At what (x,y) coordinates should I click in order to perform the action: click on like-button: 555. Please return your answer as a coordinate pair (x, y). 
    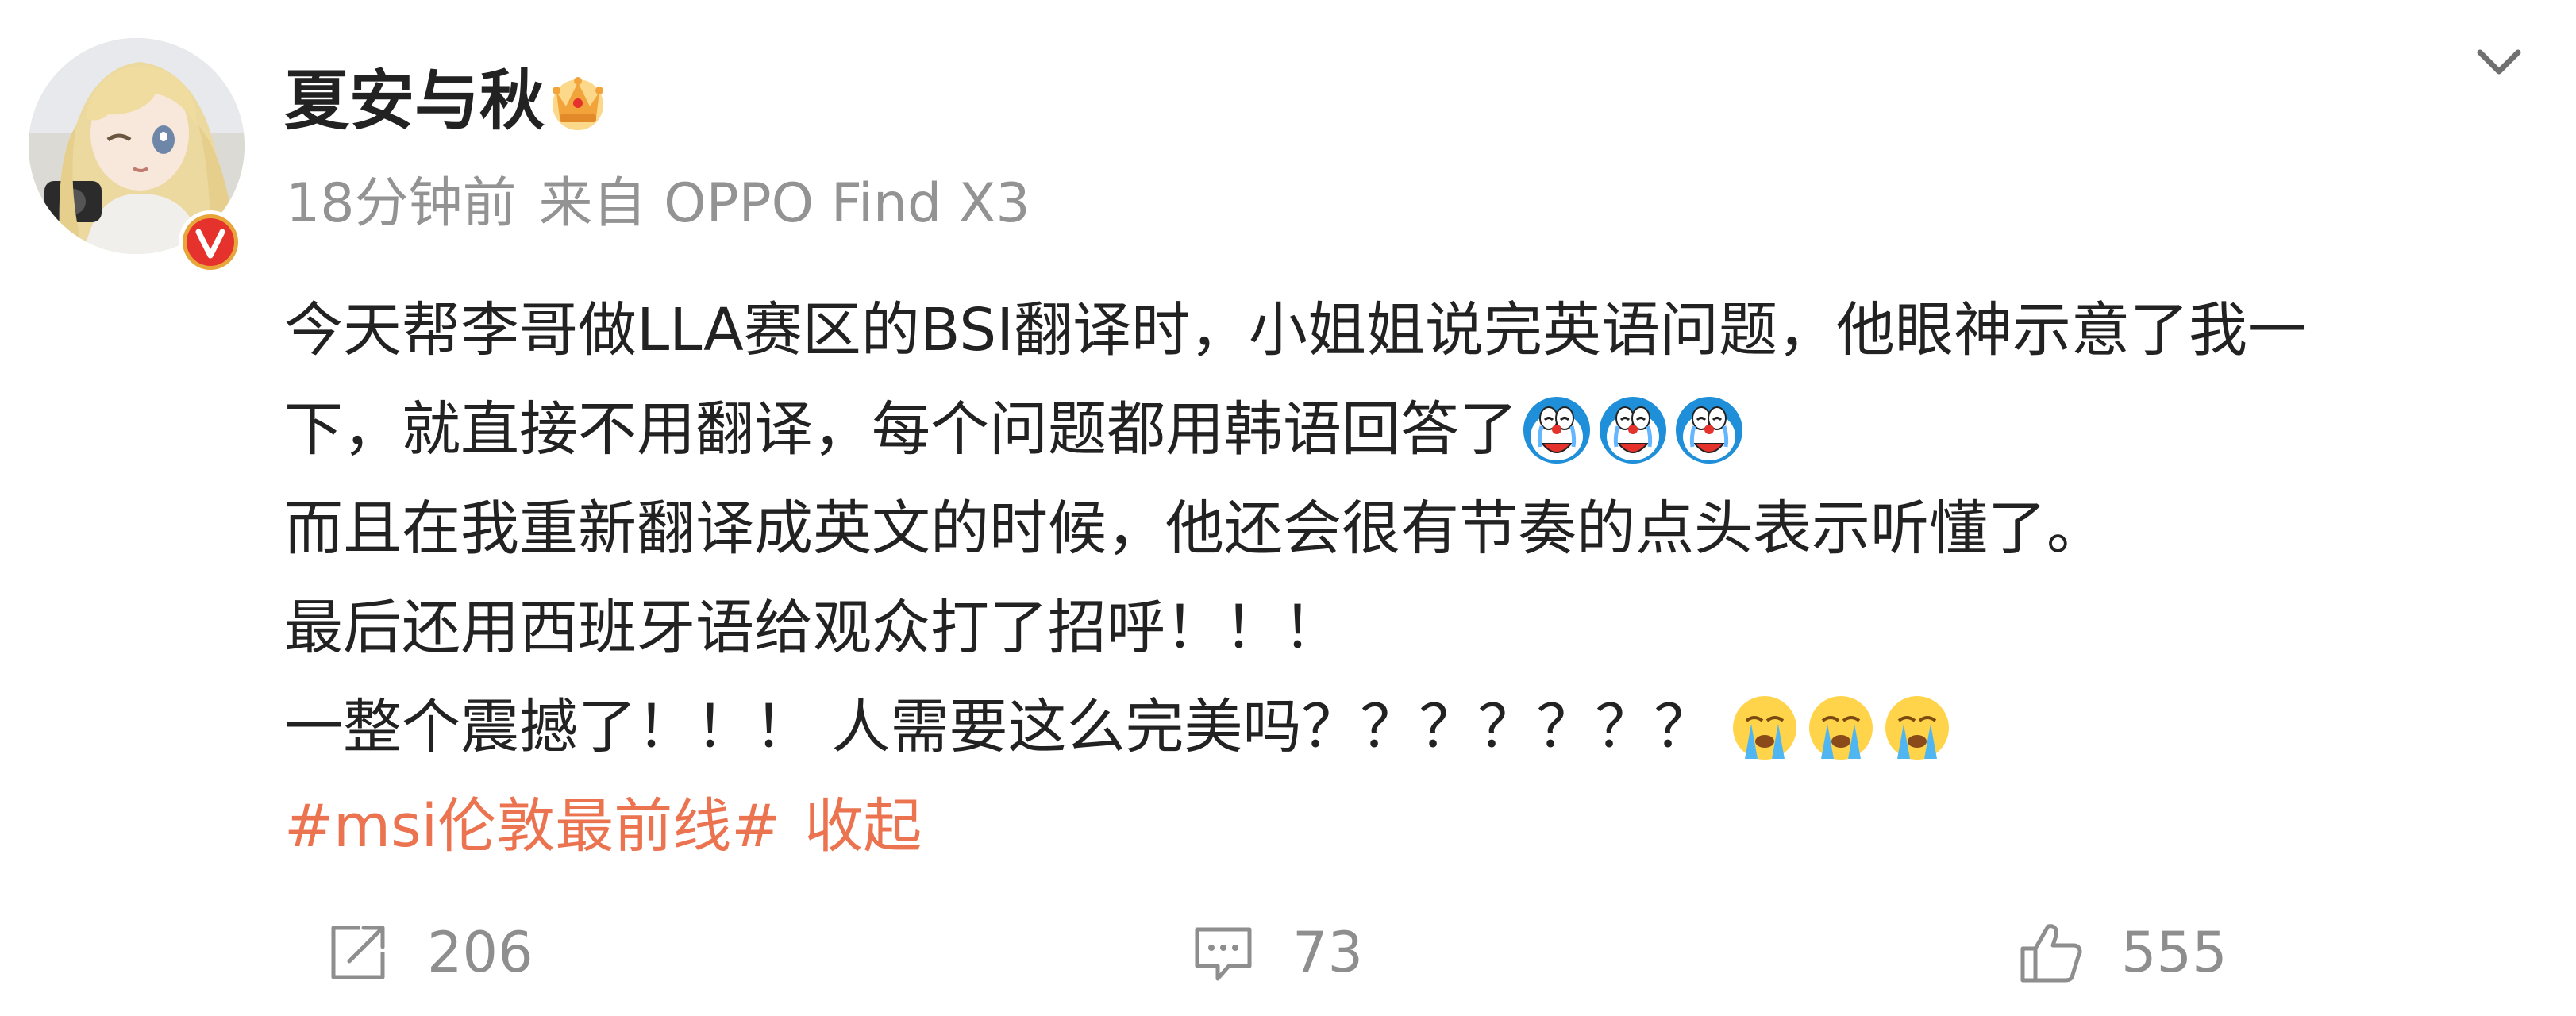
    Looking at the image, I should click on (2122, 952).